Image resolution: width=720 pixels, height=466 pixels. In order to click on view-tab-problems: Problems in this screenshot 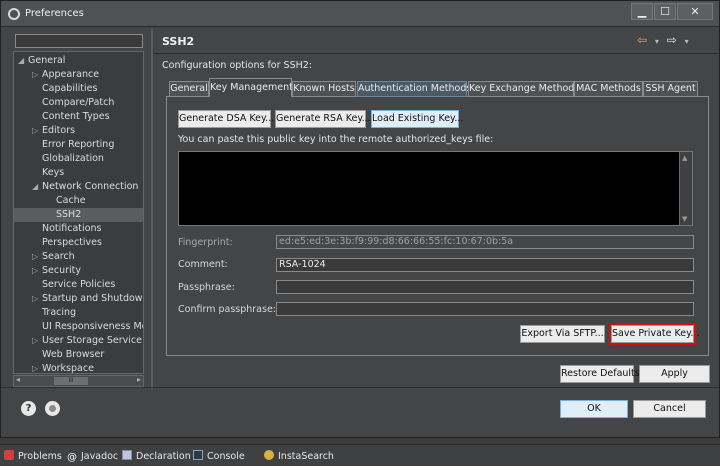, I will do `click(33, 457)`.